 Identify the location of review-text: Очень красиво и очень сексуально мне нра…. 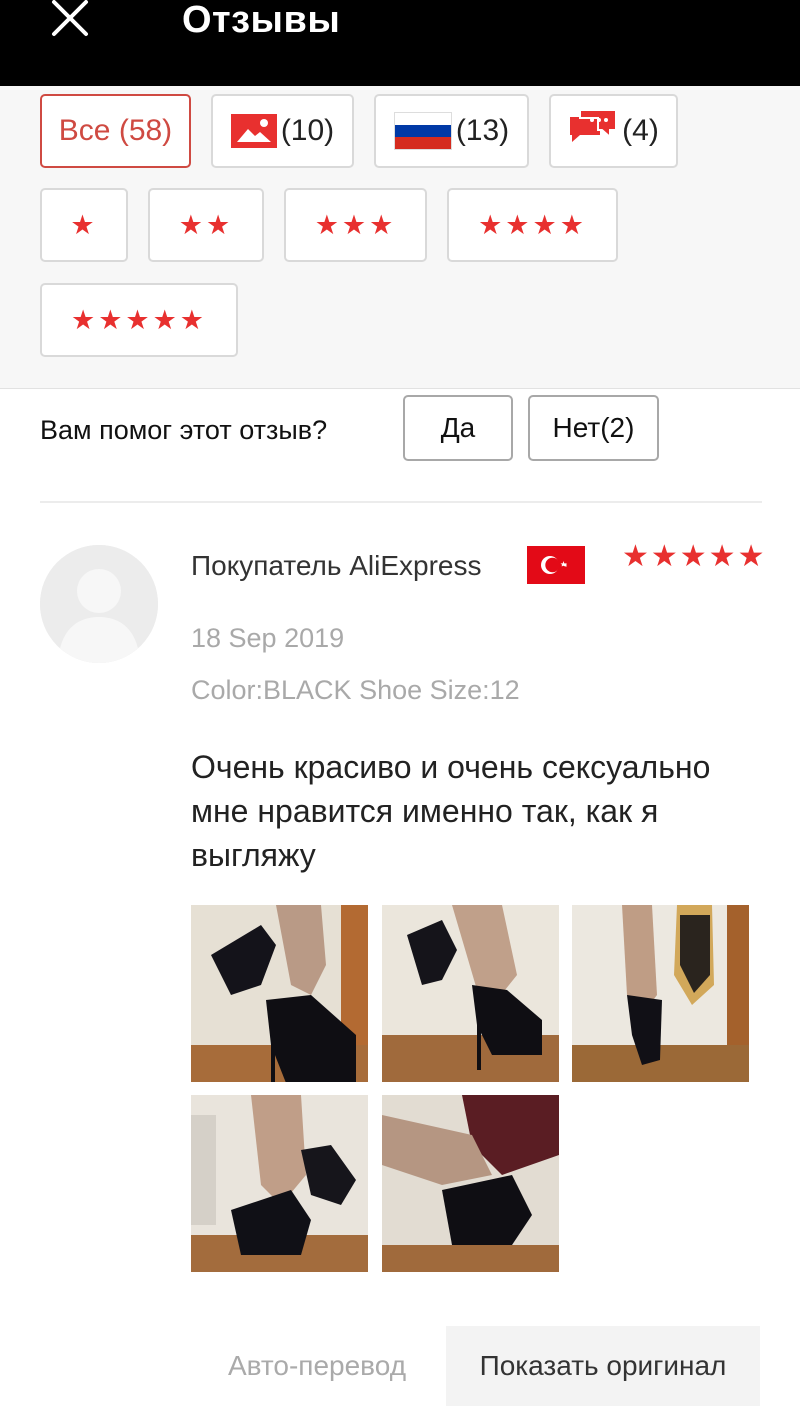
(451, 811).